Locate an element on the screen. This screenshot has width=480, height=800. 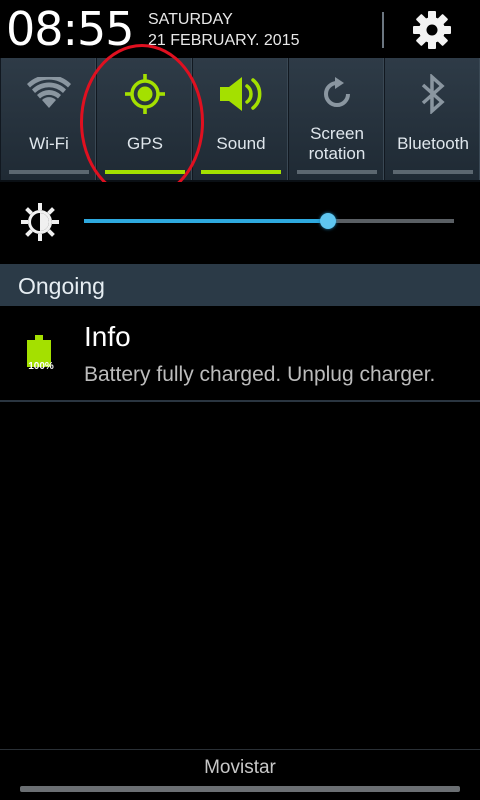
ongoing-section-header: Ongoing is located at coordinates (240, 285).